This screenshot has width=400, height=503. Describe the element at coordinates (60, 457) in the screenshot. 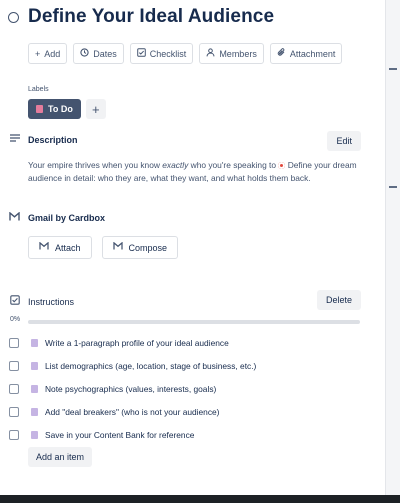

I see `add-checklist-item-button: Add an item` at that location.